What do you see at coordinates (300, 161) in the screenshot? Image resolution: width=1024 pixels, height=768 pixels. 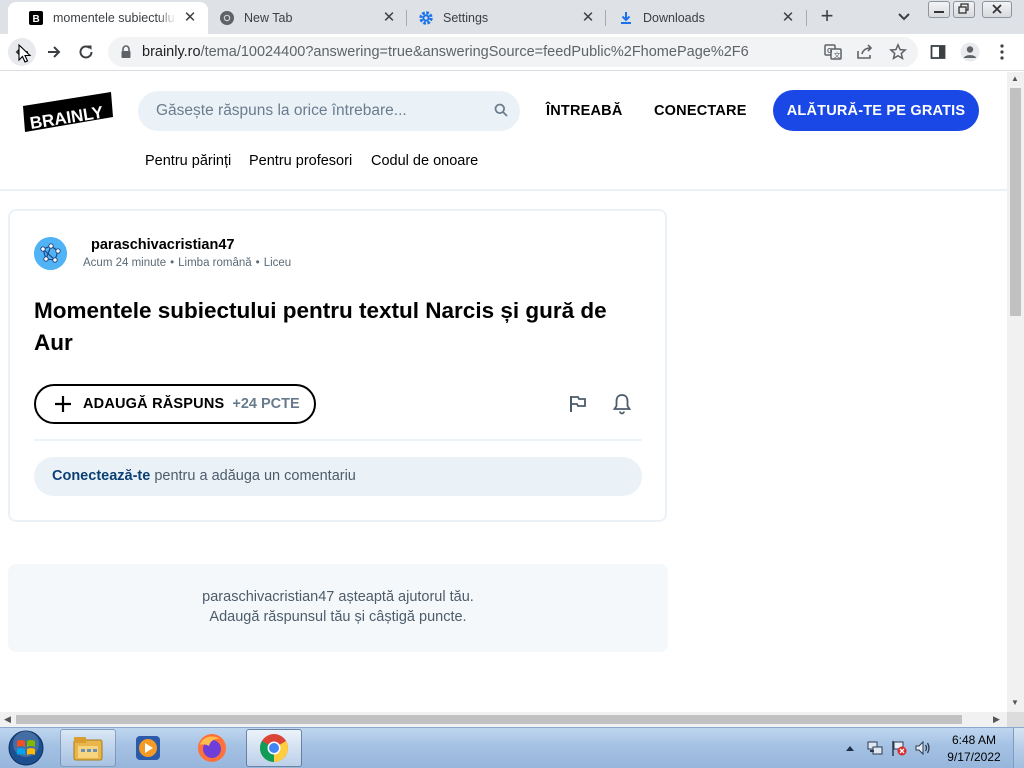 I see `subnav-teachers: Pentru profesori` at bounding box center [300, 161].